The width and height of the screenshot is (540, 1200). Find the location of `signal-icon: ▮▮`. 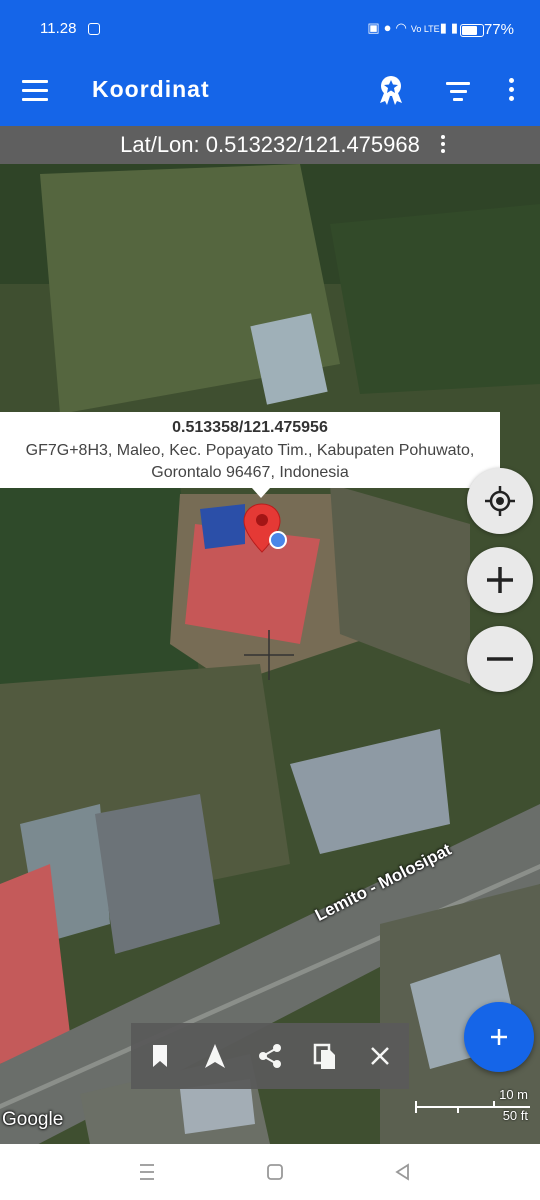

signal-icon: ▮▮ is located at coordinates (450, 27).